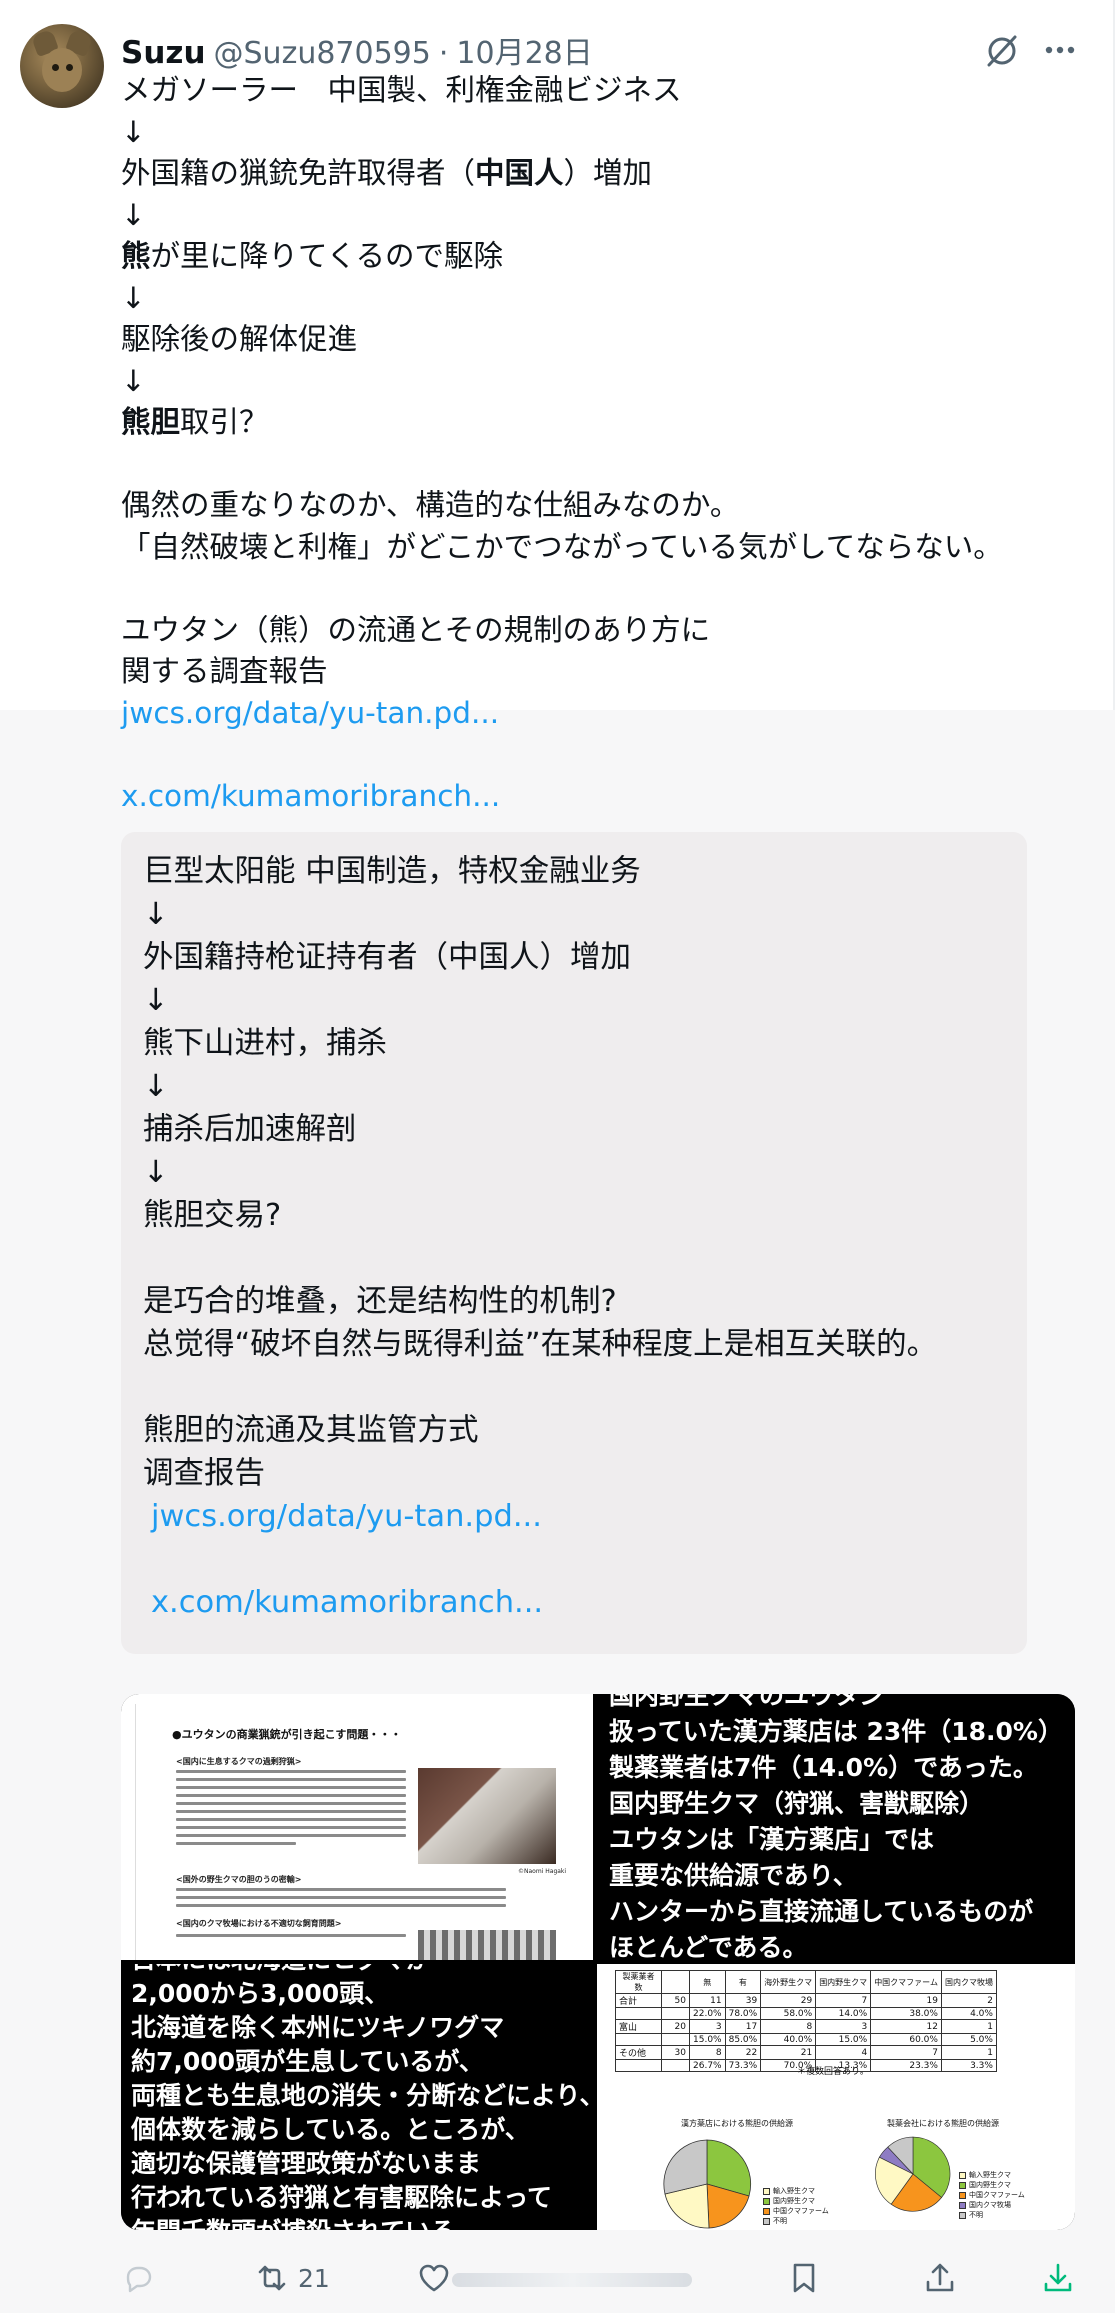 The height and width of the screenshot is (2313, 1115). I want to click on caption-line: 約7,000頭が生息しているが、, so click(307, 2061).